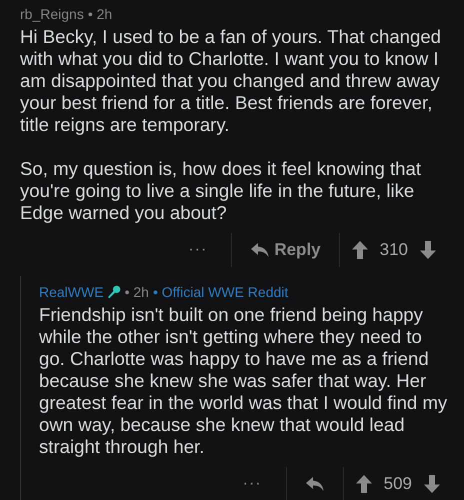 The height and width of the screenshot is (500, 464). I want to click on username: RealWWE, so click(71, 292).